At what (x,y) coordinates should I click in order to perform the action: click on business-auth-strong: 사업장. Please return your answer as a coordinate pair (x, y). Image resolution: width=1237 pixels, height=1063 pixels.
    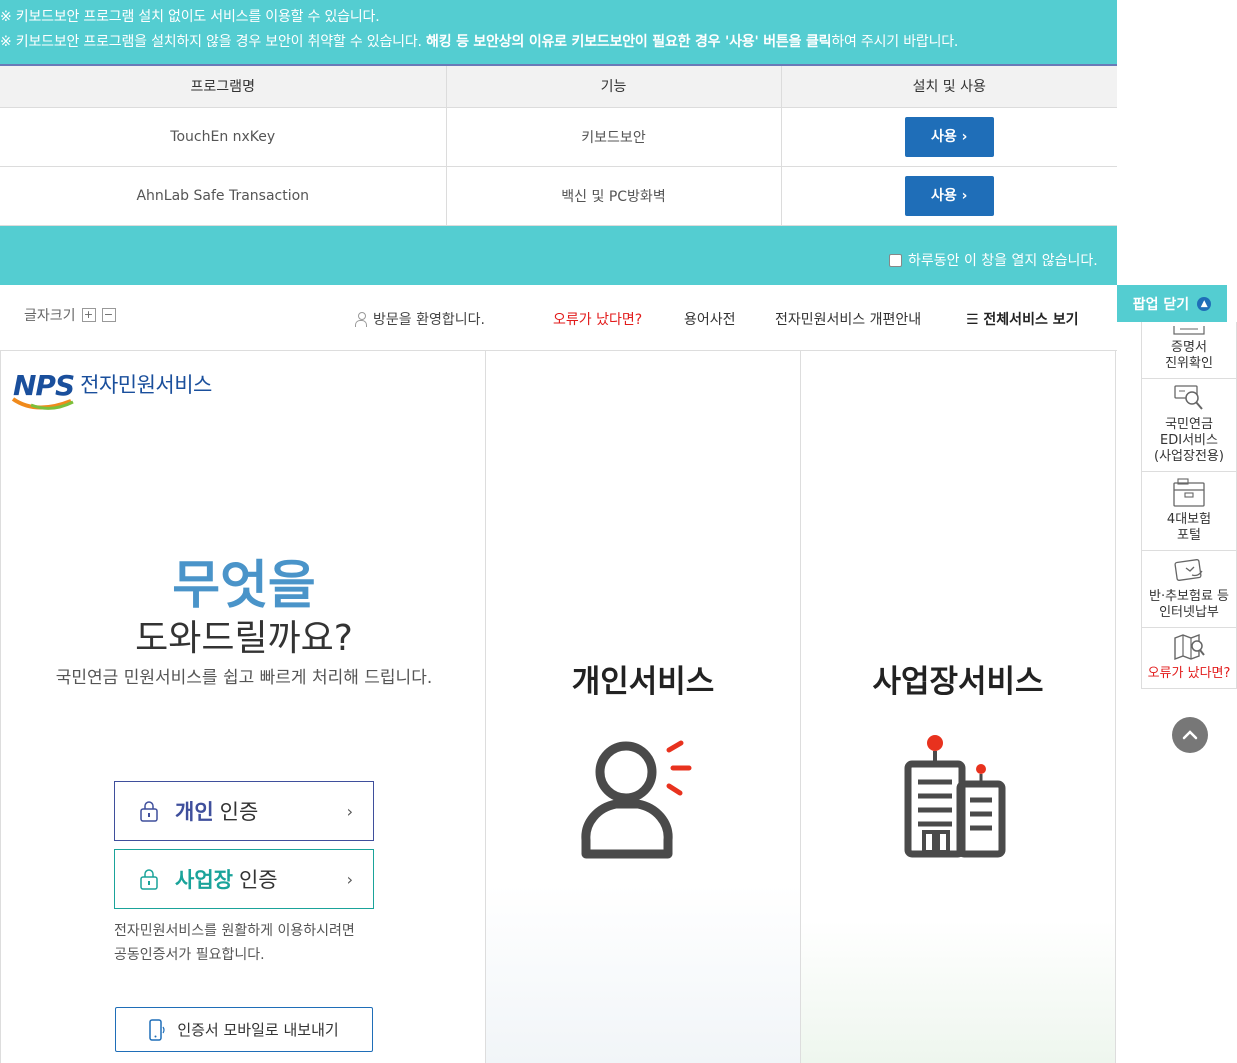
    Looking at the image, I should click on (204, 880).